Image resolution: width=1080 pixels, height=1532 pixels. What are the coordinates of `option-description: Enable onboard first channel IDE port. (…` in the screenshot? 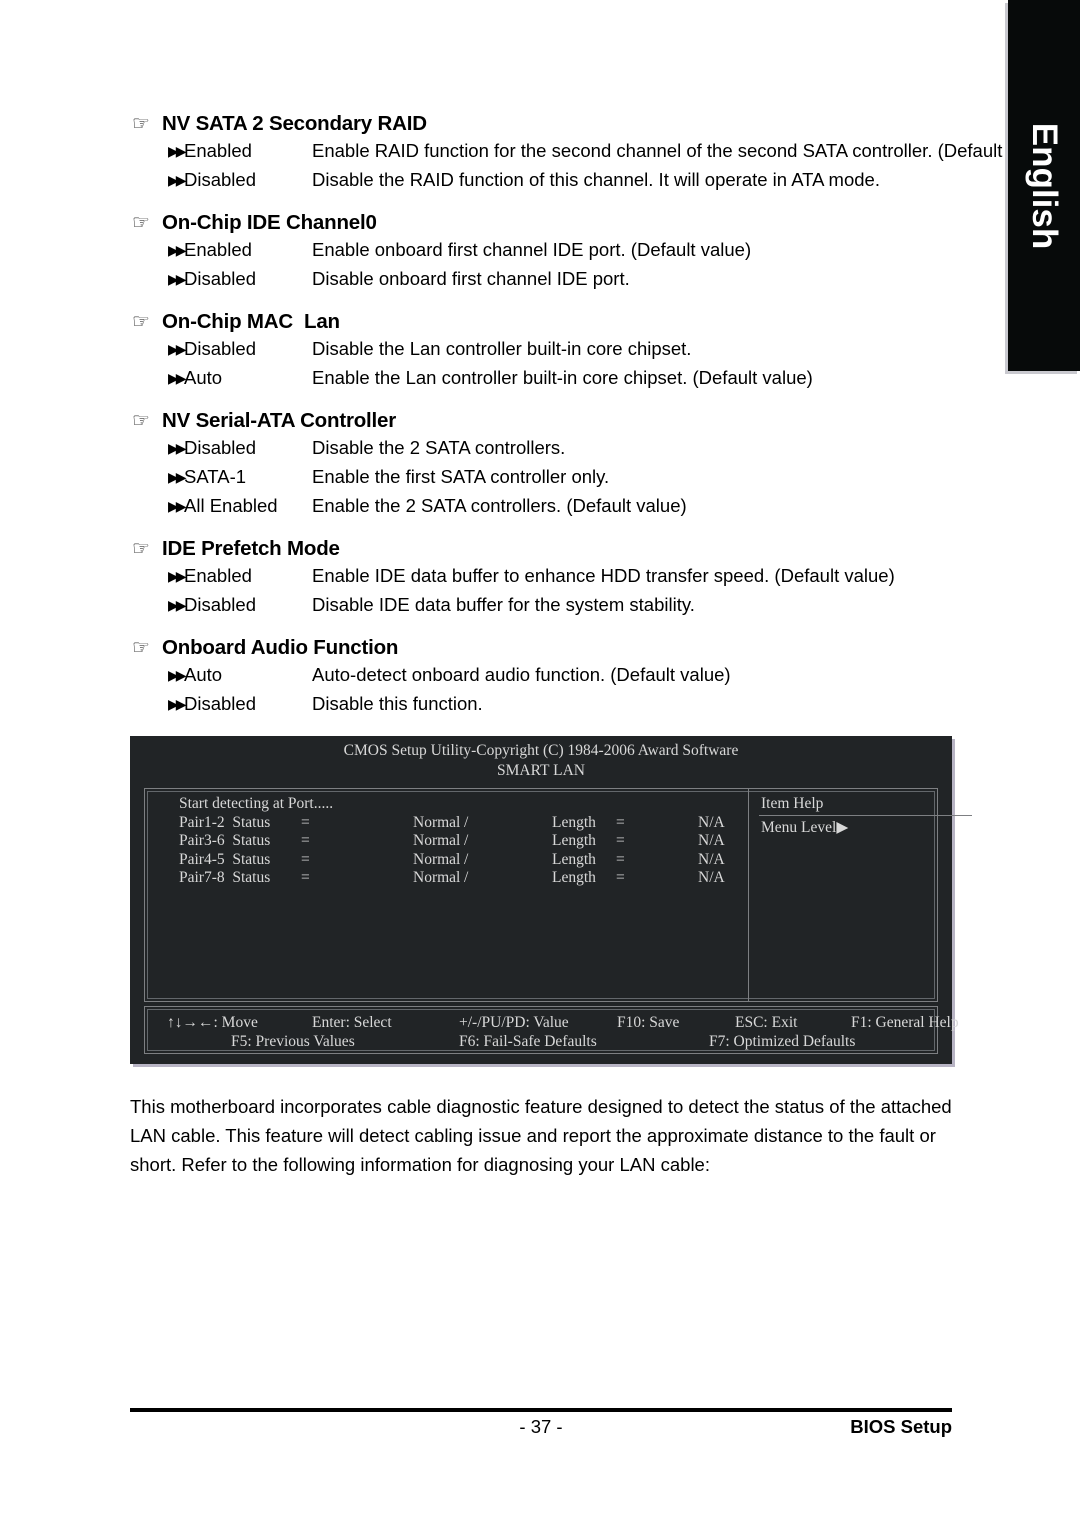 It's located at (532, 249).